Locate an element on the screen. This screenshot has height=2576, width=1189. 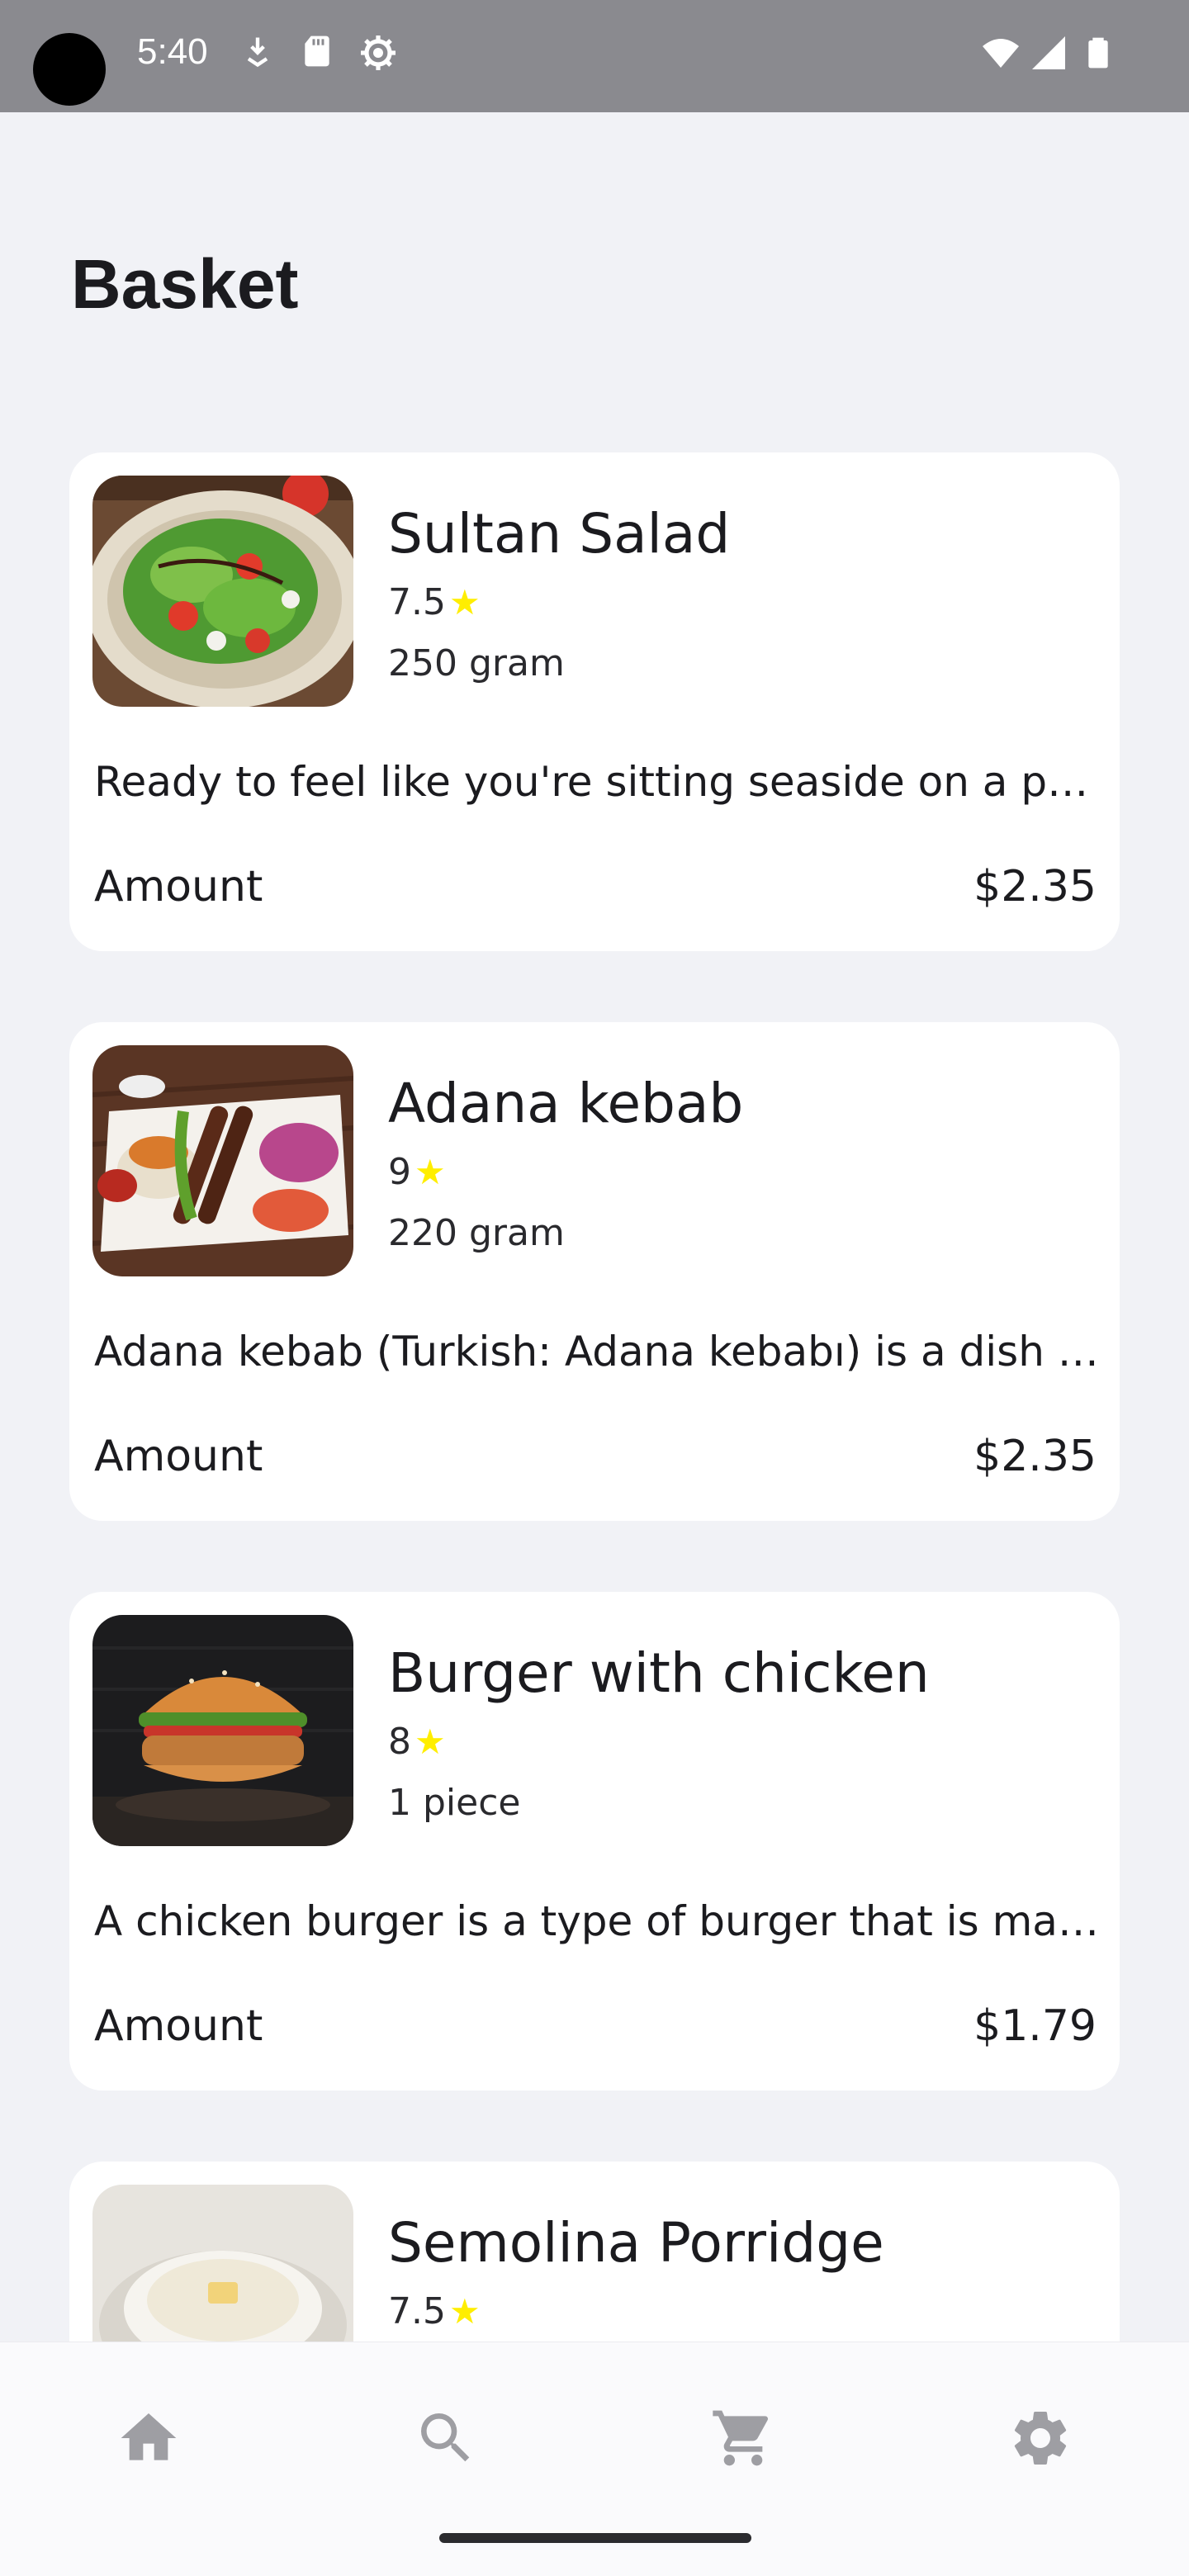
item-weight: 250 gram is located at coordinates (476, 663).